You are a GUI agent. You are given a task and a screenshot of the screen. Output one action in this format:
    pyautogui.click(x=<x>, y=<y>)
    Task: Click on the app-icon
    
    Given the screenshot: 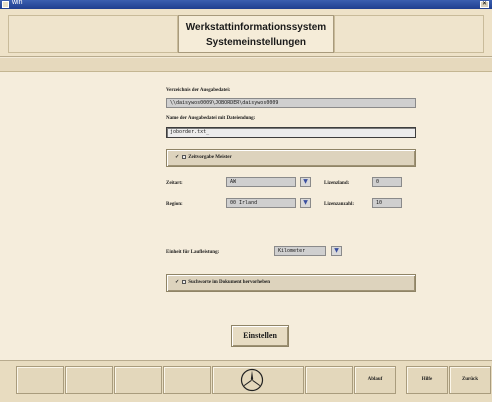 What is the action you would take?
    pyautogui.click(x=5, y=4)
    